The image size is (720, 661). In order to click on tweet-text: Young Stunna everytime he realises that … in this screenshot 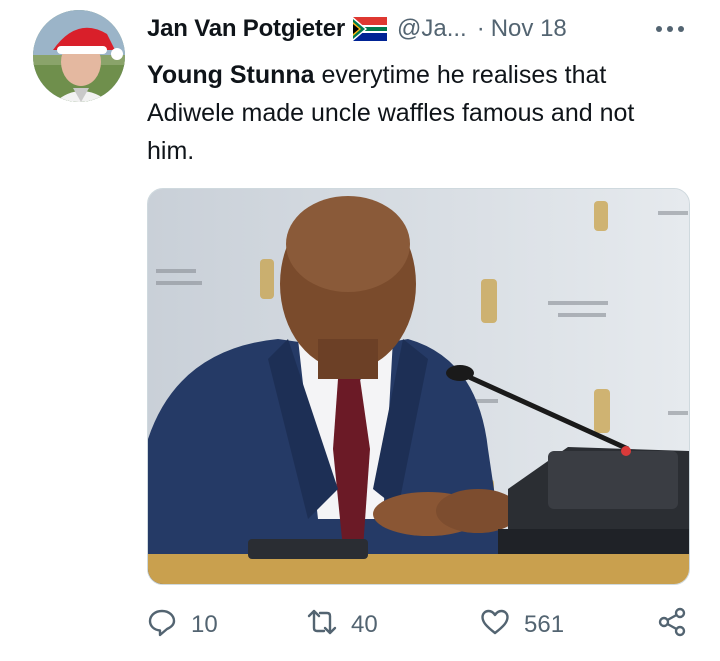, I will do `click(417, 113)`.